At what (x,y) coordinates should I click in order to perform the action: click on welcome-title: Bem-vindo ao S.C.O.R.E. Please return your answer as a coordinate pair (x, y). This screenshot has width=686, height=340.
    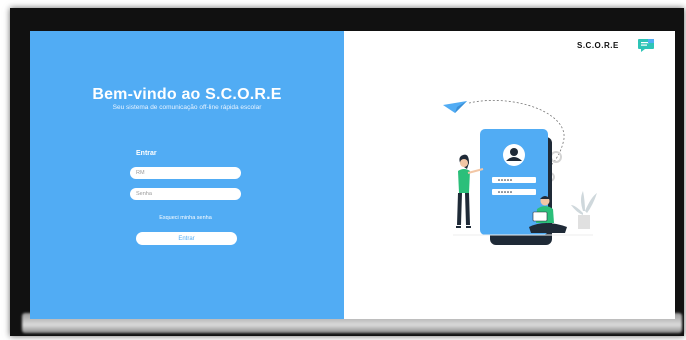
    Looking at the image, I should click on (187, 94).